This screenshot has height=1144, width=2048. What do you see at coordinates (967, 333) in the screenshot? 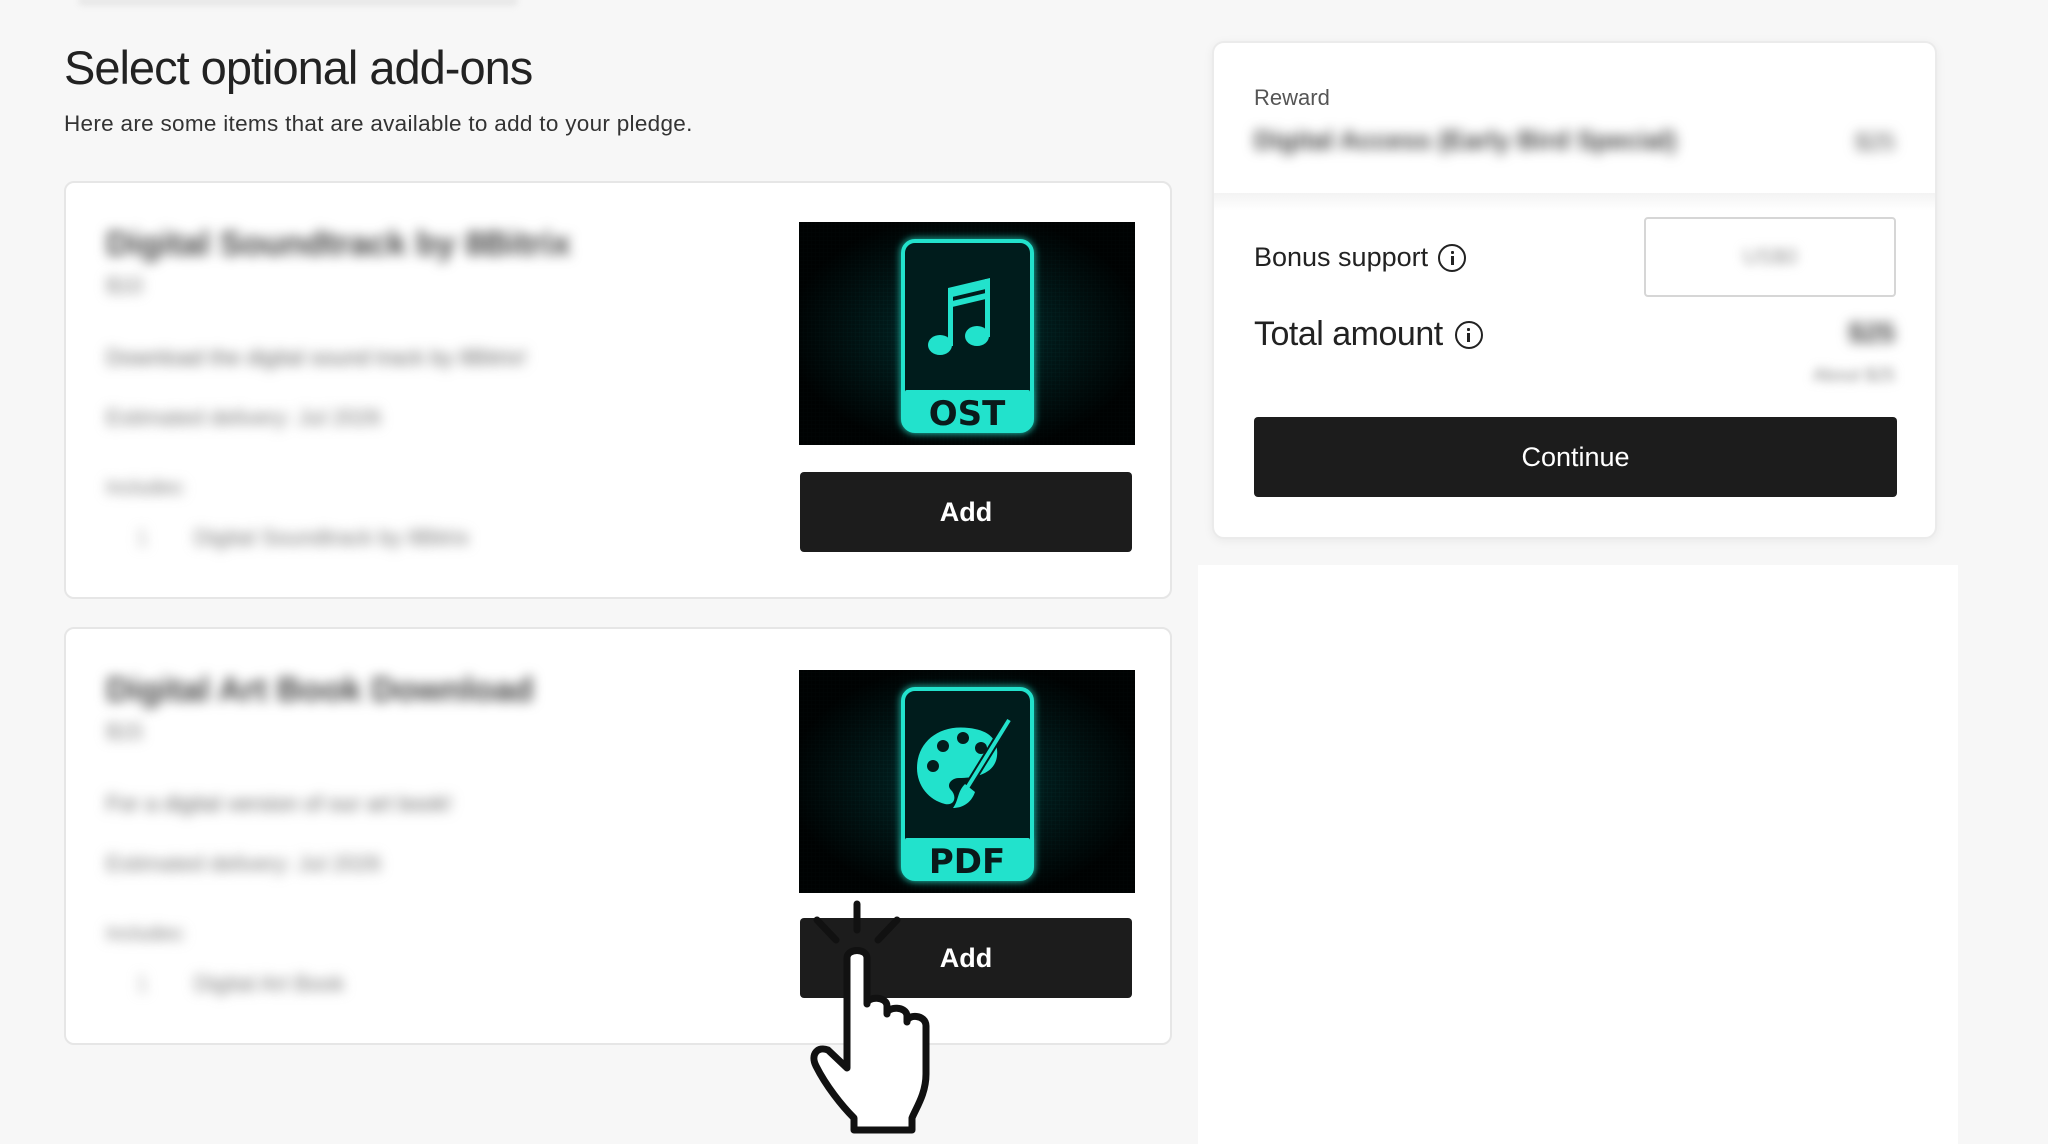
I see `addon-image-ost: OST` at bounding box center [967, 333].